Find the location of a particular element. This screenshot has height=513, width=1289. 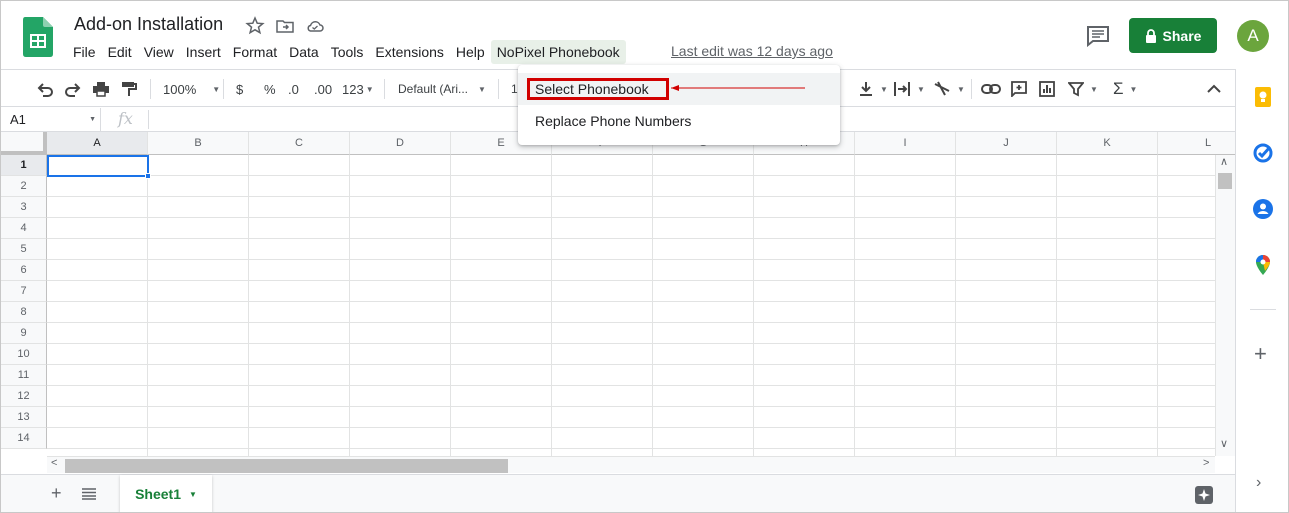

functions-icon: Σ ▼ is located at coordinates (1125, 89).